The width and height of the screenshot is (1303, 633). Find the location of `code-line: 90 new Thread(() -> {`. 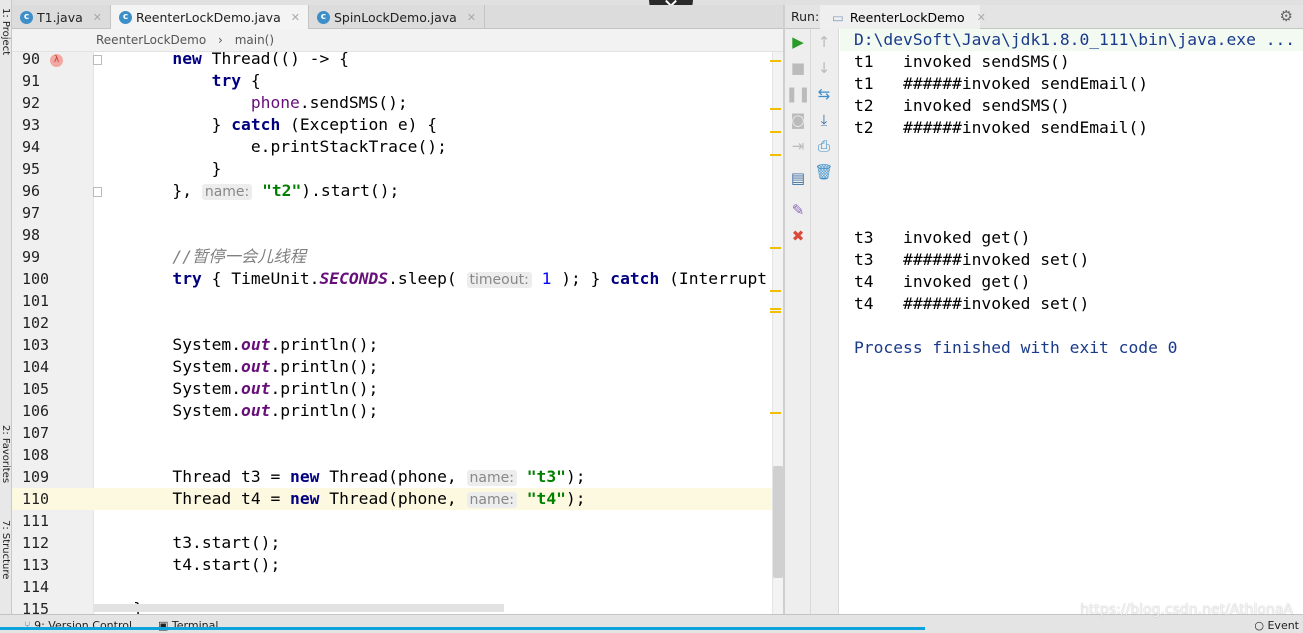

code-line: 90 new Thread(() -> { is located at coordinates (392, 61).